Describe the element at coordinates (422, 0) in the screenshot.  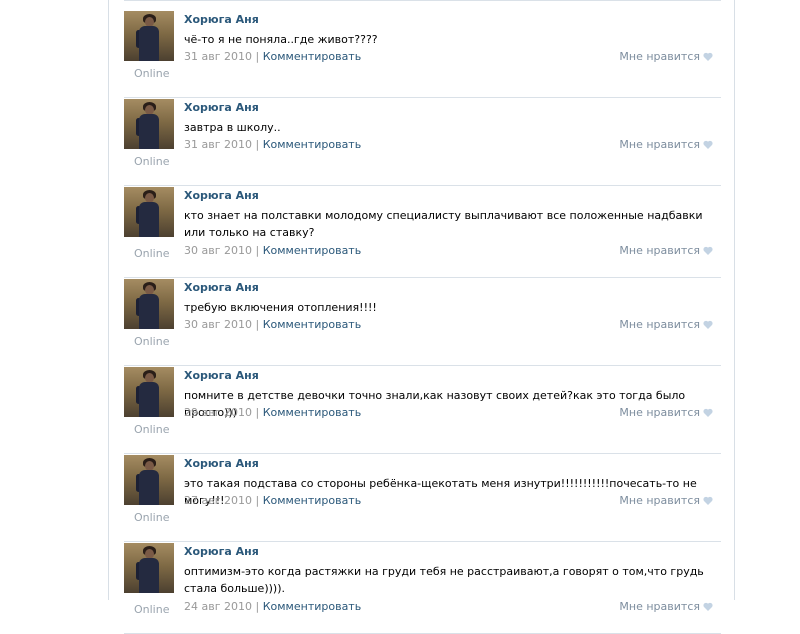
I see `top-divider` at that location.